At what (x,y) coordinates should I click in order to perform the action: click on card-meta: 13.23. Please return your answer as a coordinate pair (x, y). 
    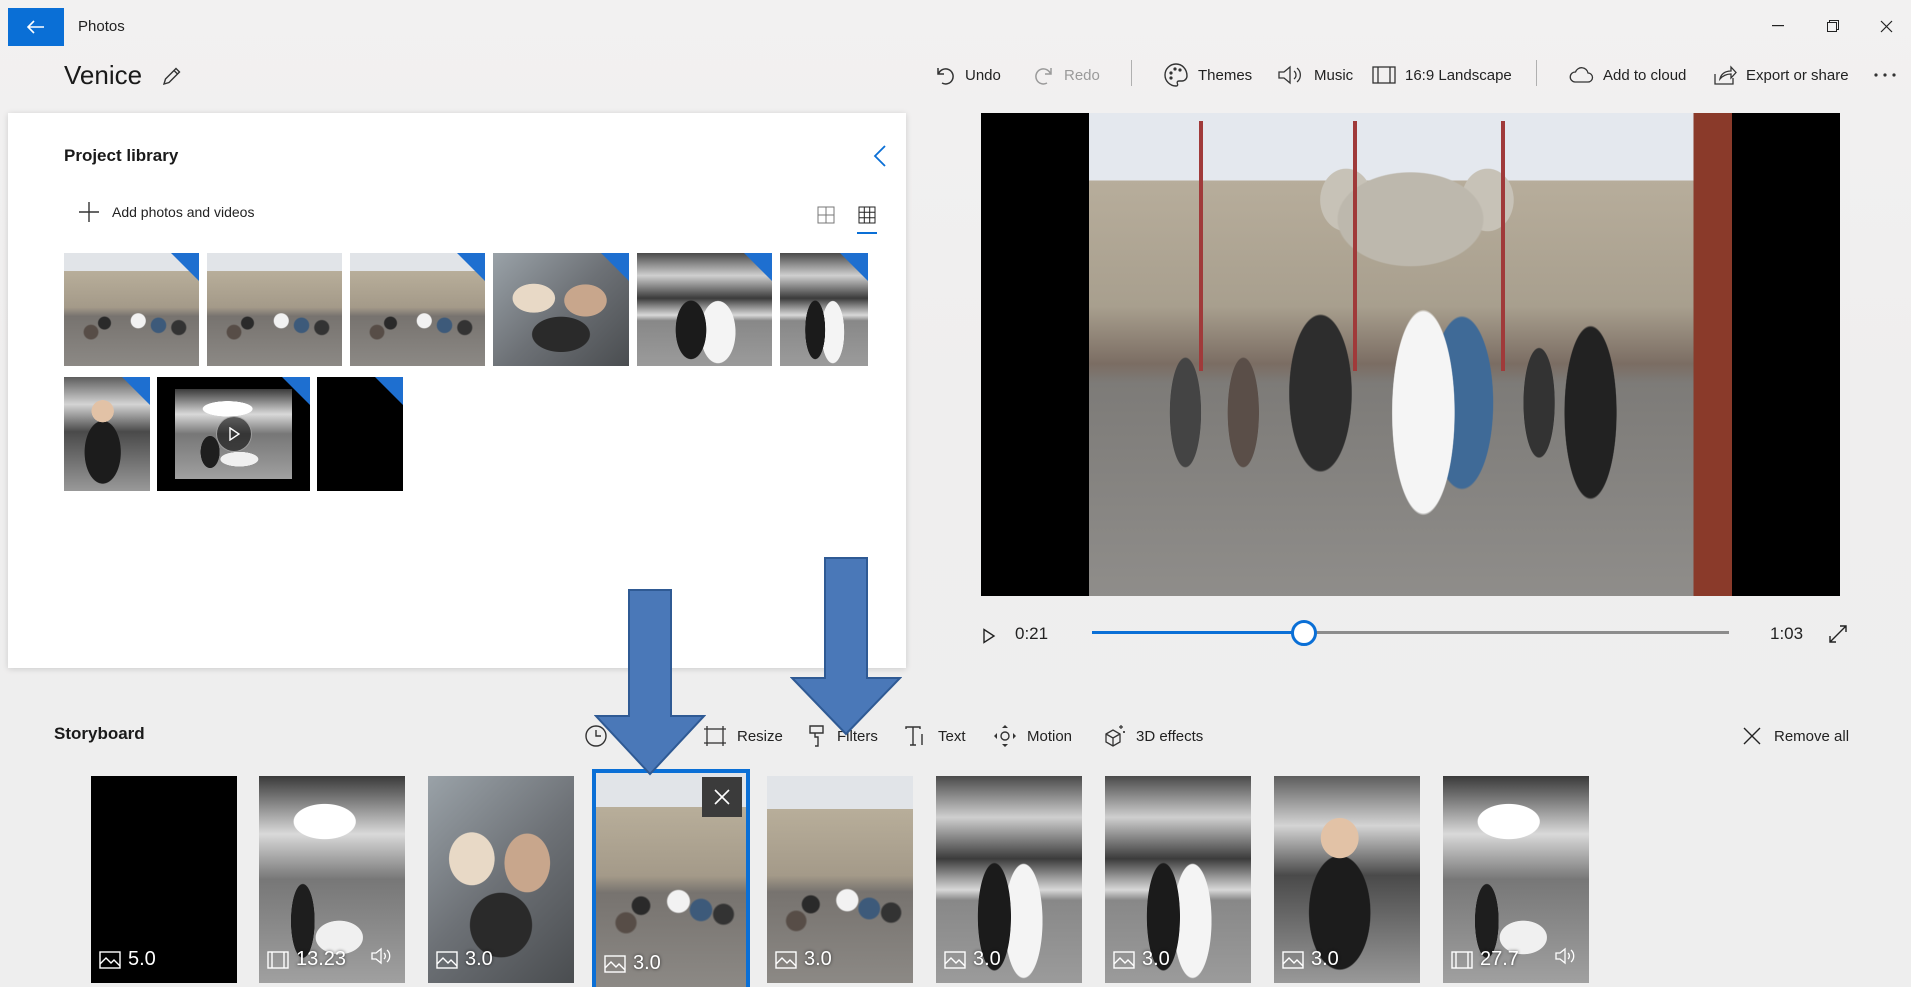
    Looking at the image, I should click on (306, 959).